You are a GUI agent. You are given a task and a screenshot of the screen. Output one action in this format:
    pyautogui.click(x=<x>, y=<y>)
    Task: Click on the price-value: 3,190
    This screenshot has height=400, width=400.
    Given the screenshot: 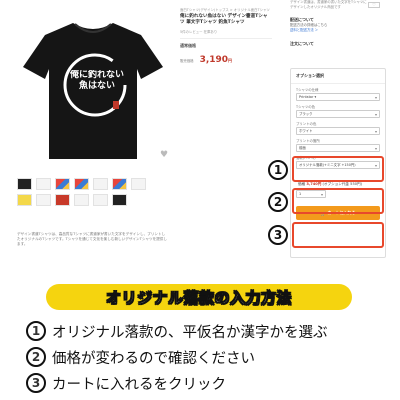 What is the action you would take?
    pyautogui.click(x=214, y=59)
    